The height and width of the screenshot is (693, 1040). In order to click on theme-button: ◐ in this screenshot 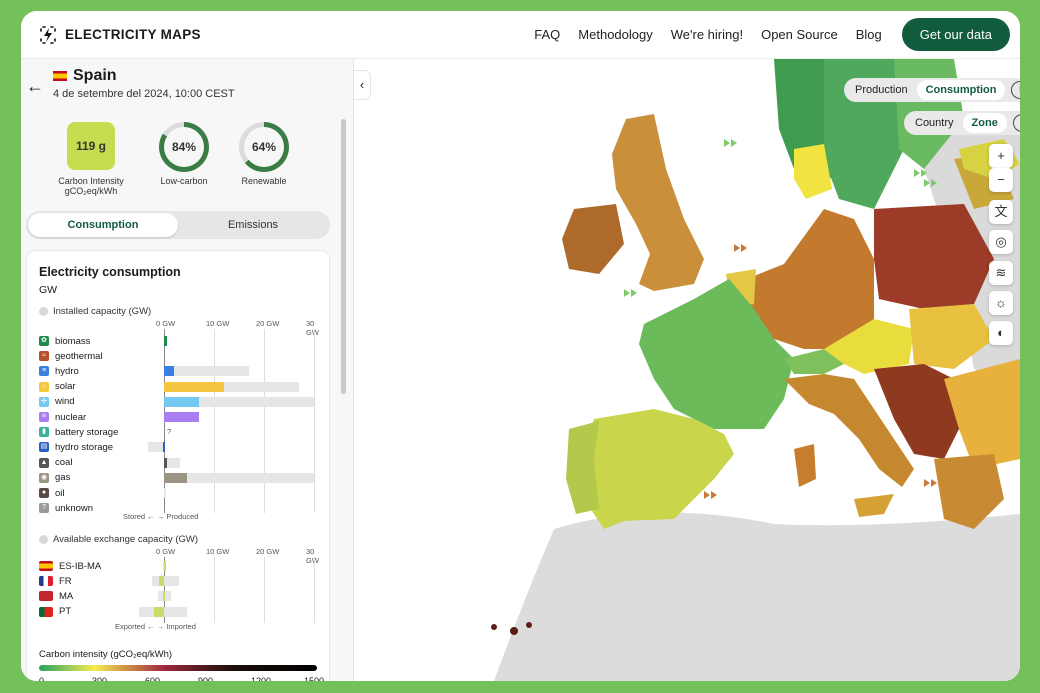, I will do `click(1001, 333)`.